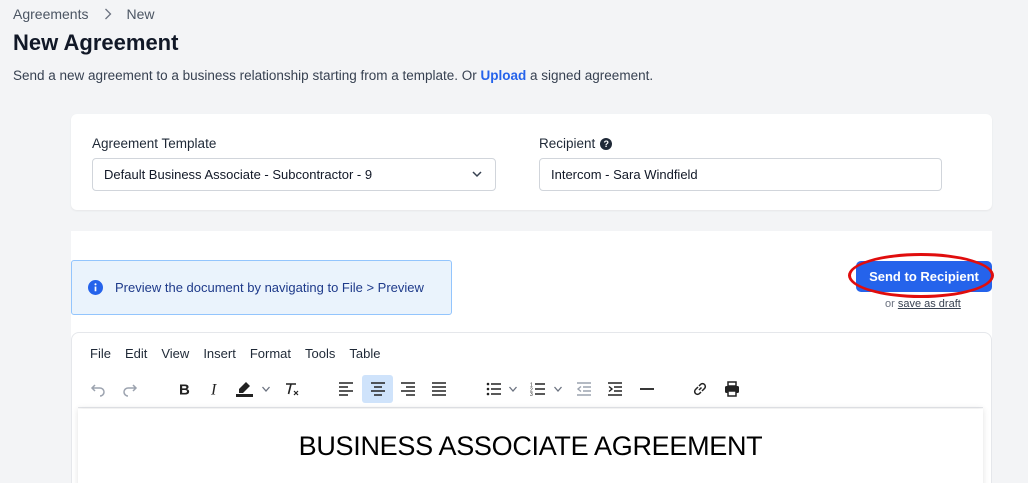 The width and height of the screenshot is (1028, 483). Describe the element at coordinates (538, 389) in the screenshot. I see `numbered-list-icon: 123` at that location.